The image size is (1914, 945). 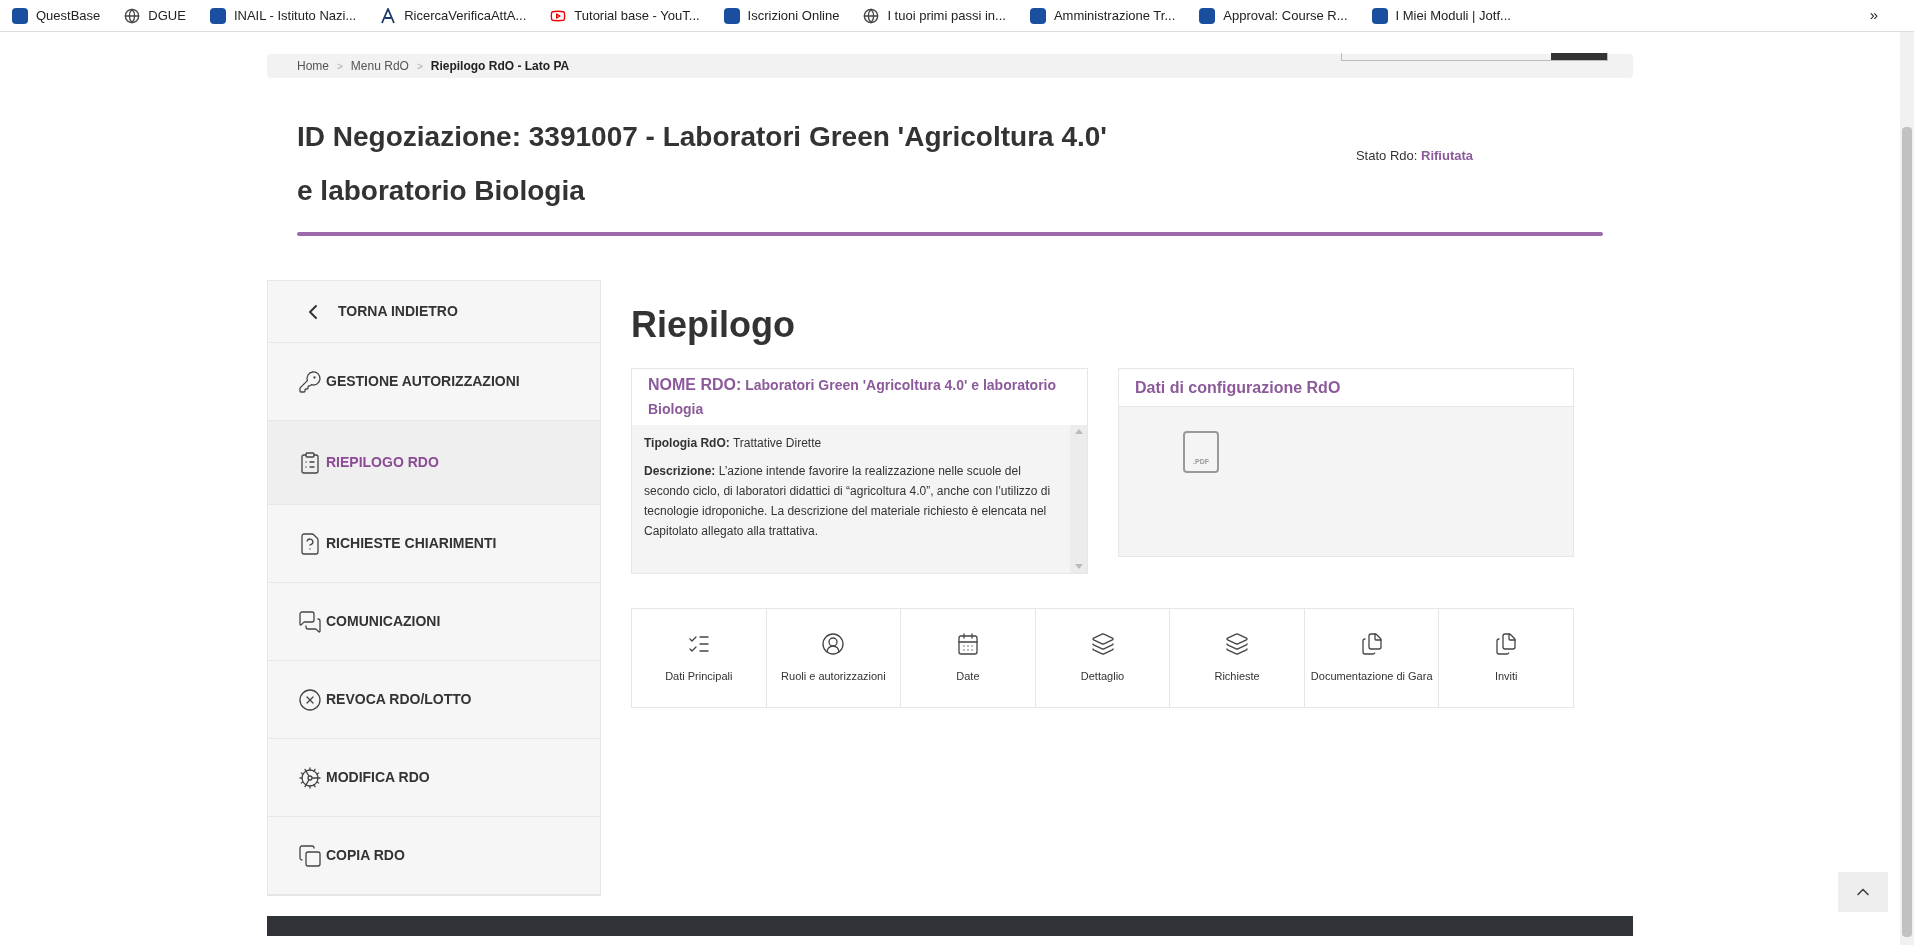 What do you see at coordinates (434, 700) in the screenshot?
I see `sidebar-item: REVOCA RDO/LOTTO` at bounding box center [434, 700].